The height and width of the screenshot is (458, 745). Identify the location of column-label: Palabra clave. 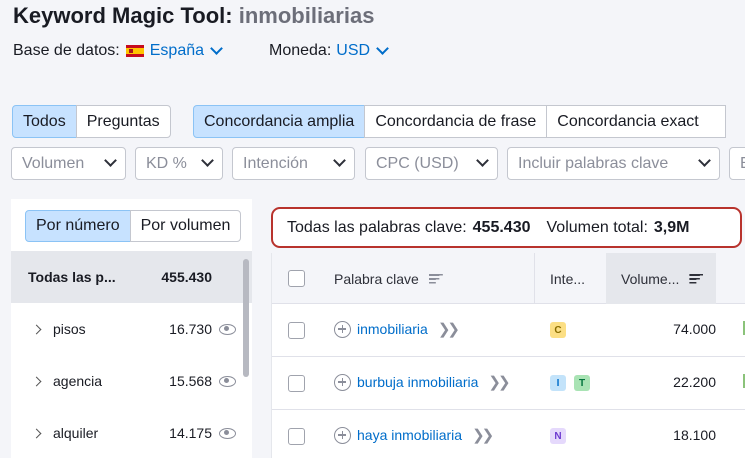
(376, 278).